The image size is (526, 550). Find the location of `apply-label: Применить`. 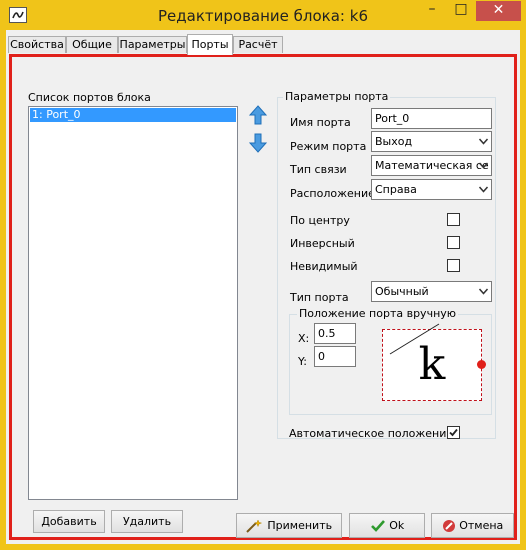

apply-label: Применить is located at coordinates (300, 525).